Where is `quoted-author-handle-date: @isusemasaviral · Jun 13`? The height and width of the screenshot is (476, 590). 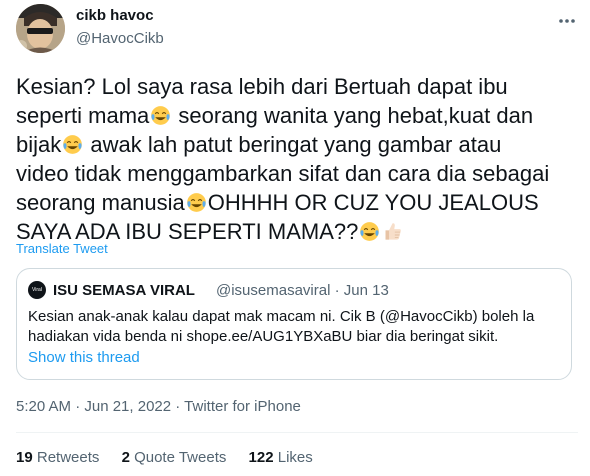 quoted-author-handle-date: @isusemasaviral · Jun 13 is located at coordinates (302, 290).